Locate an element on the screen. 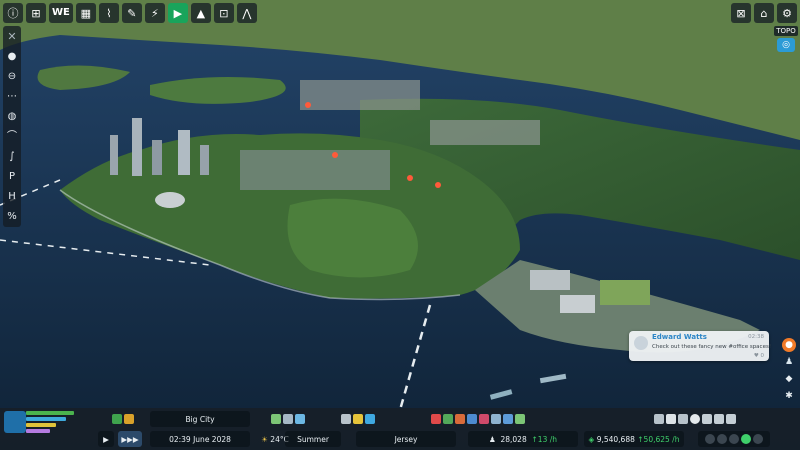  sun-icon: ☀ is located at coordinates (264, 439).